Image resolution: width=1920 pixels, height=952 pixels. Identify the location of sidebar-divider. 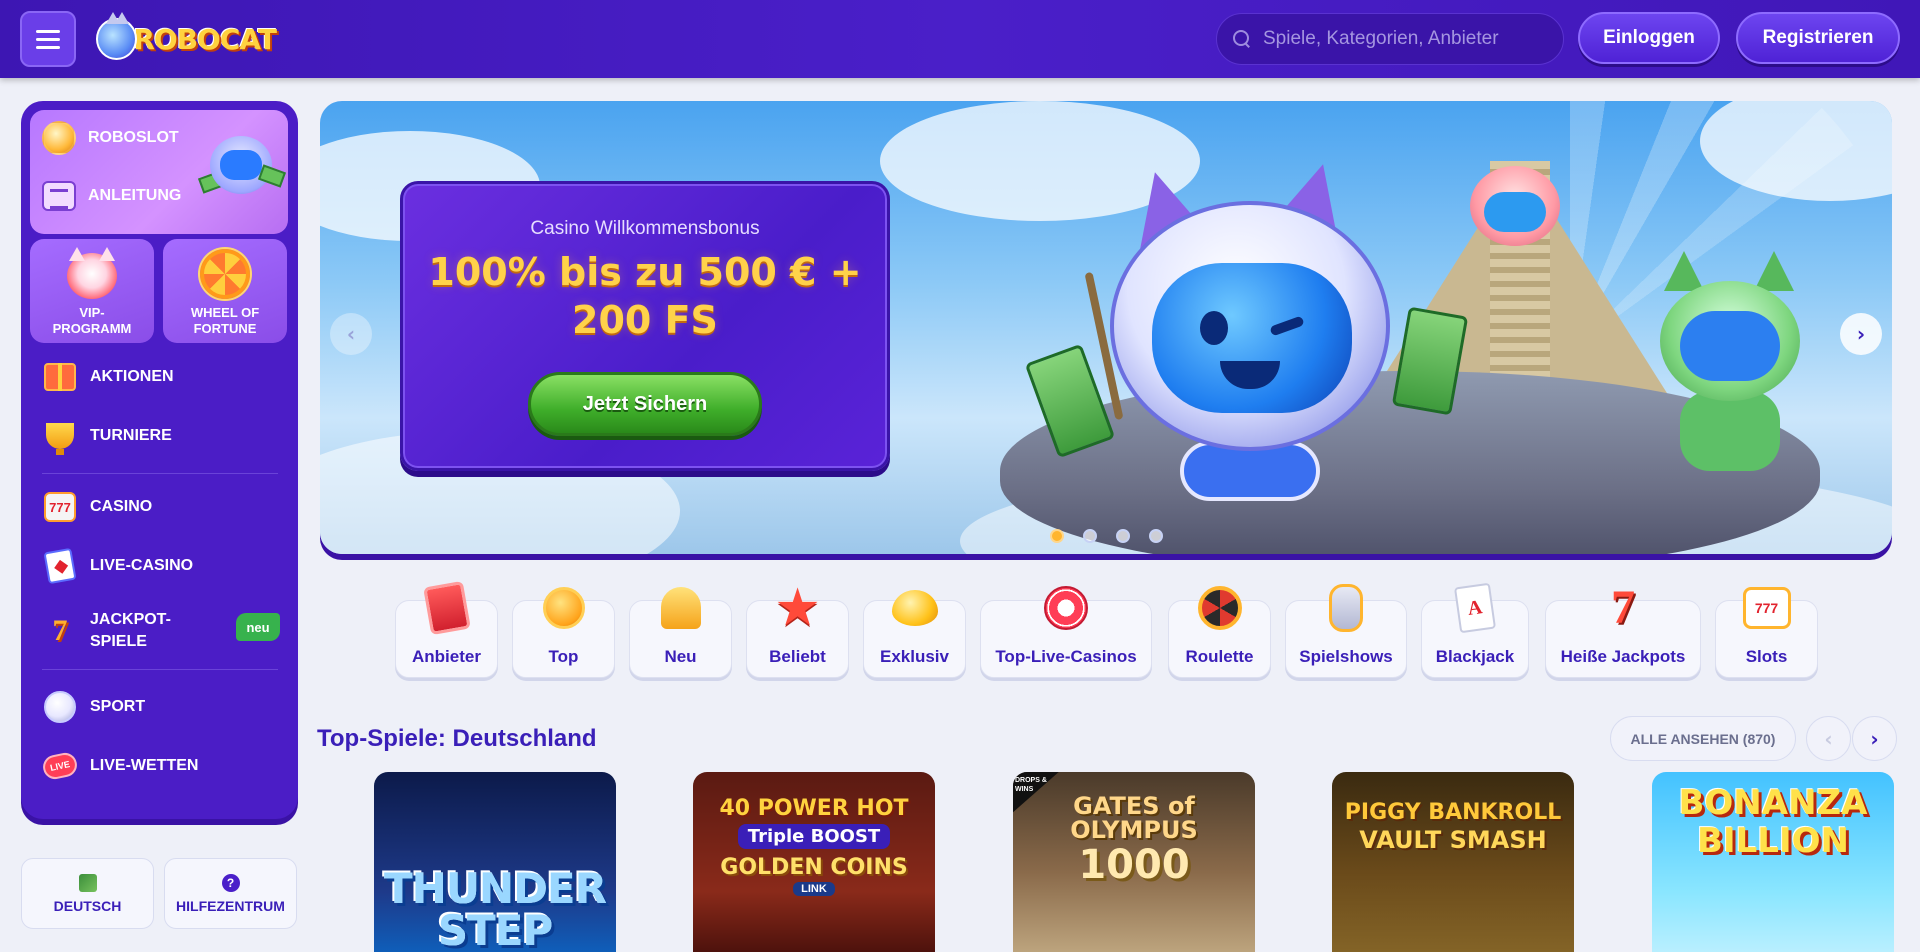
(160, 473).